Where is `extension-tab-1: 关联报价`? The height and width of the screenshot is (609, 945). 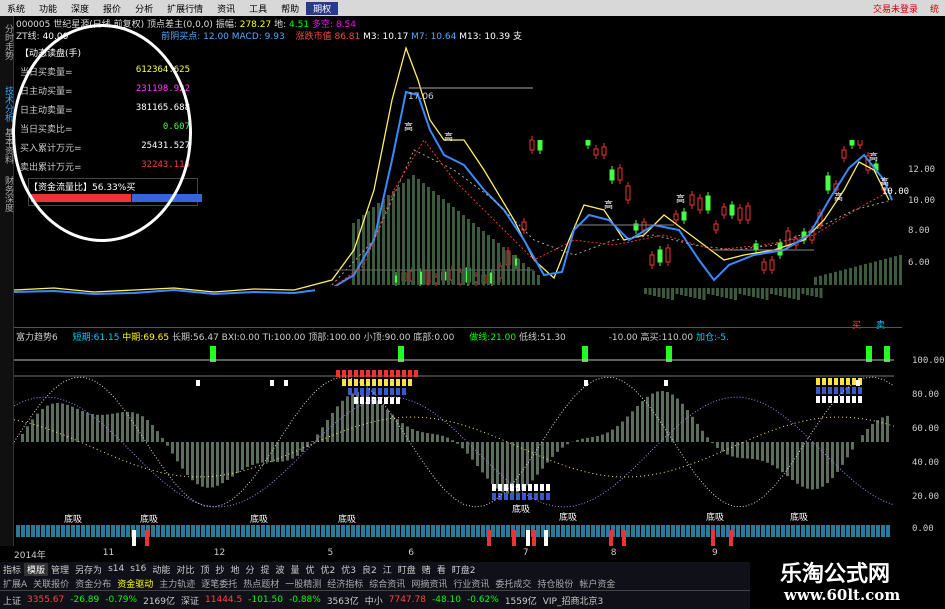 extension-tab-1: 关联报价 is located at coordinates (51, 583).